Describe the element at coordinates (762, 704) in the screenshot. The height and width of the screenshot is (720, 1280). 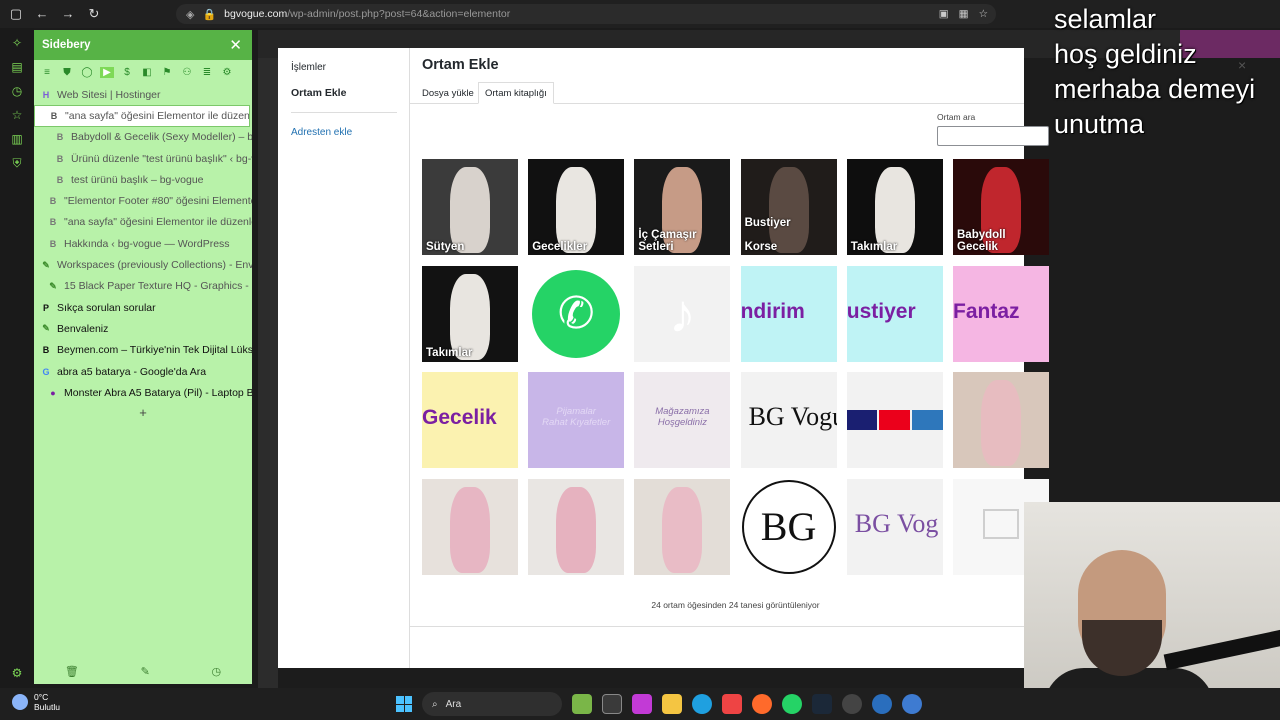
I see `firefox-icon` at that location.